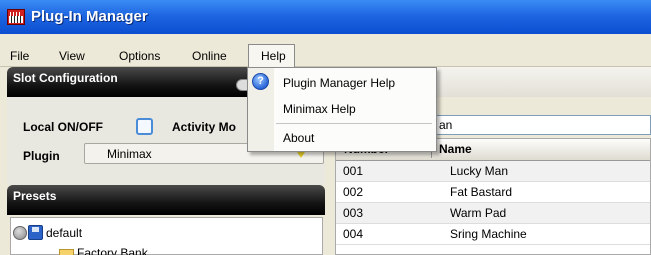 The width and height of the screenshot is (651, 255). Describe the element at coordinates (353, 213) in the screenshot. I see `cell-number: 003` at that location.